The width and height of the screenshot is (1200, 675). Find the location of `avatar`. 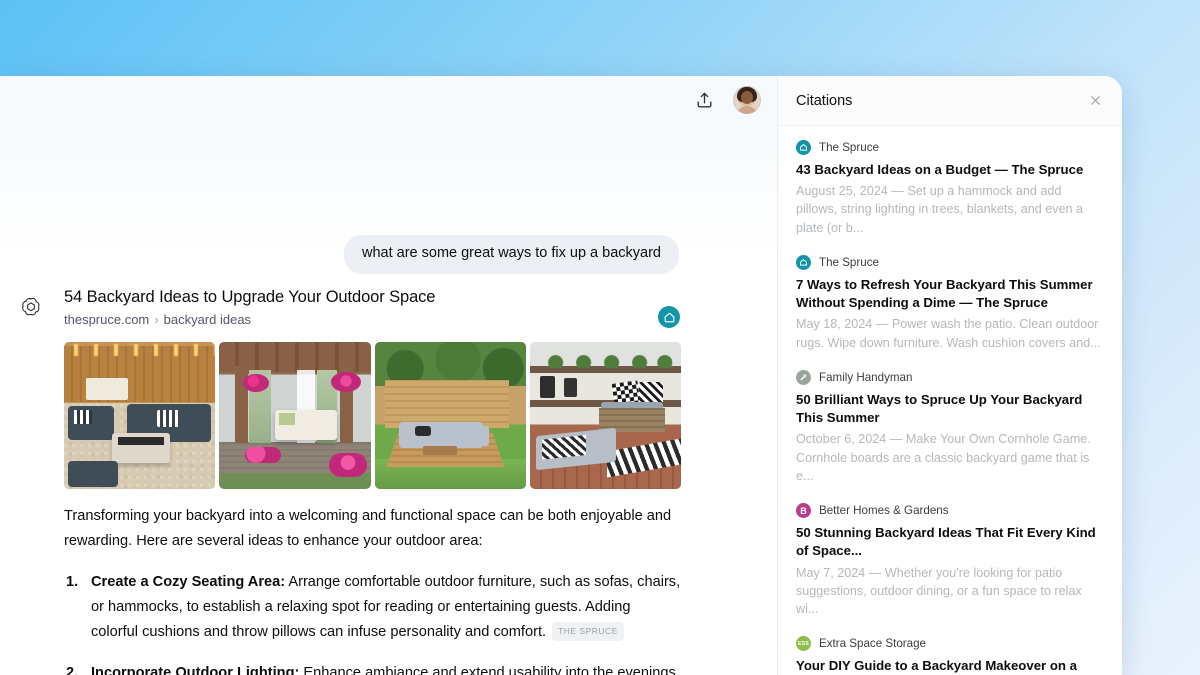

avatar is located at coordinates (747, 100).